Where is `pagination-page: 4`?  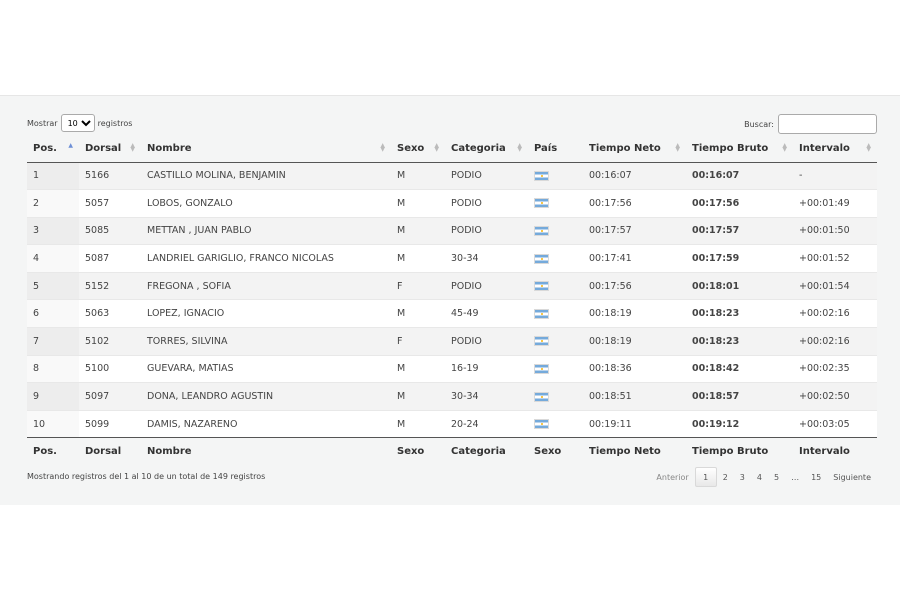 pagination-page: 4 is located at coordinates (759, 477).